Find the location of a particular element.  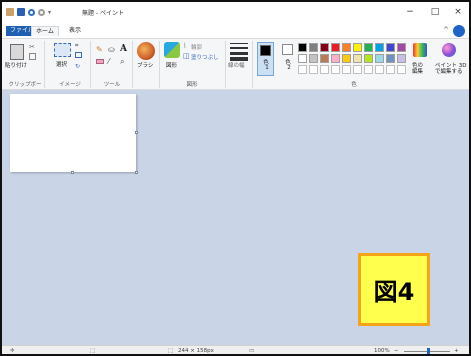

canvas-size-icon: ⬚ is located at coordinates (171, 351).